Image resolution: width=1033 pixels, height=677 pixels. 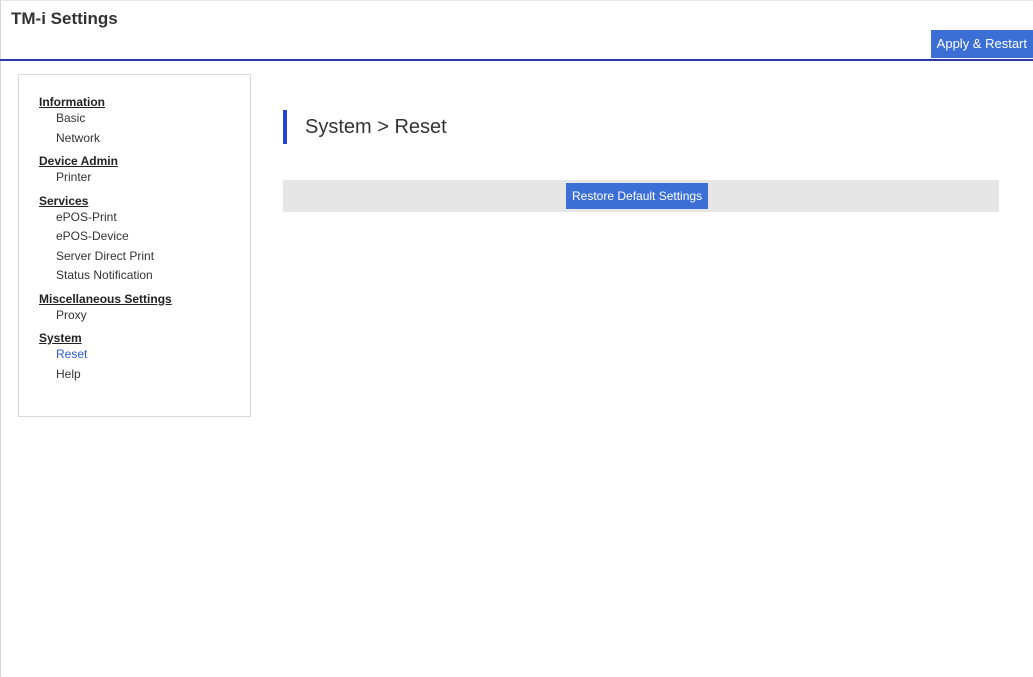 I want to click on action-bar: Restore Default Settings, so click(x=641, y=196).